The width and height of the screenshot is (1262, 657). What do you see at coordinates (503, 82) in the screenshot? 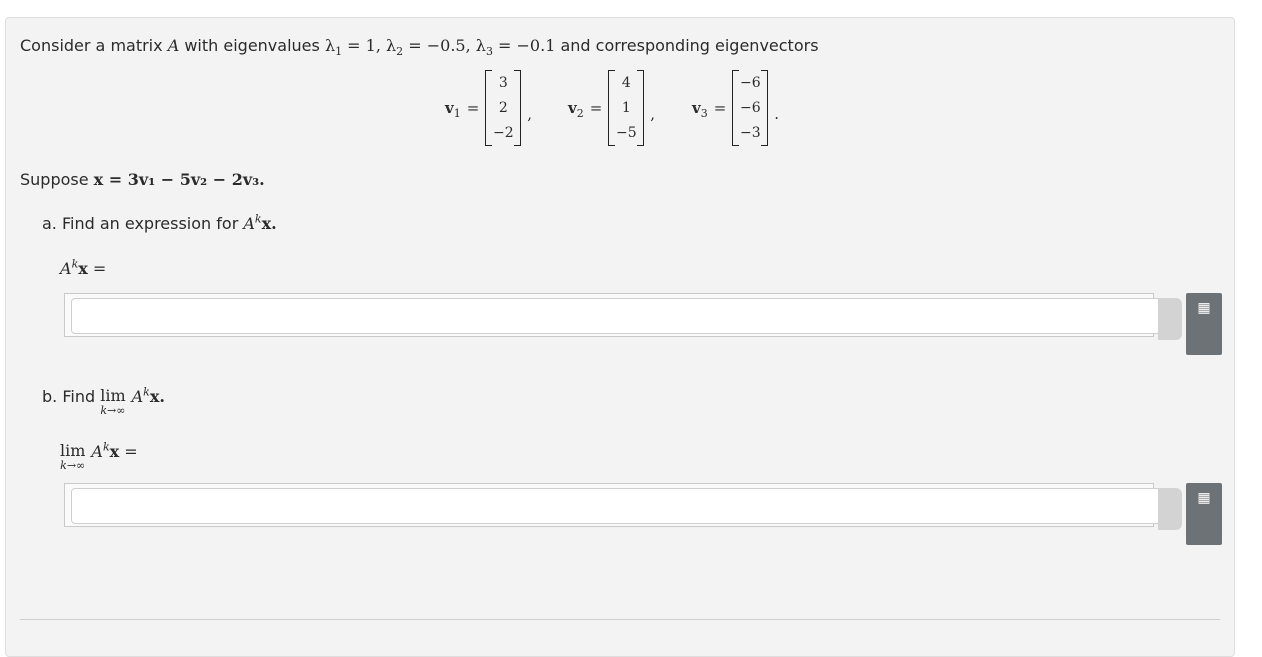
I see `matrix-entry: 3` at bounding box center [503, 82].